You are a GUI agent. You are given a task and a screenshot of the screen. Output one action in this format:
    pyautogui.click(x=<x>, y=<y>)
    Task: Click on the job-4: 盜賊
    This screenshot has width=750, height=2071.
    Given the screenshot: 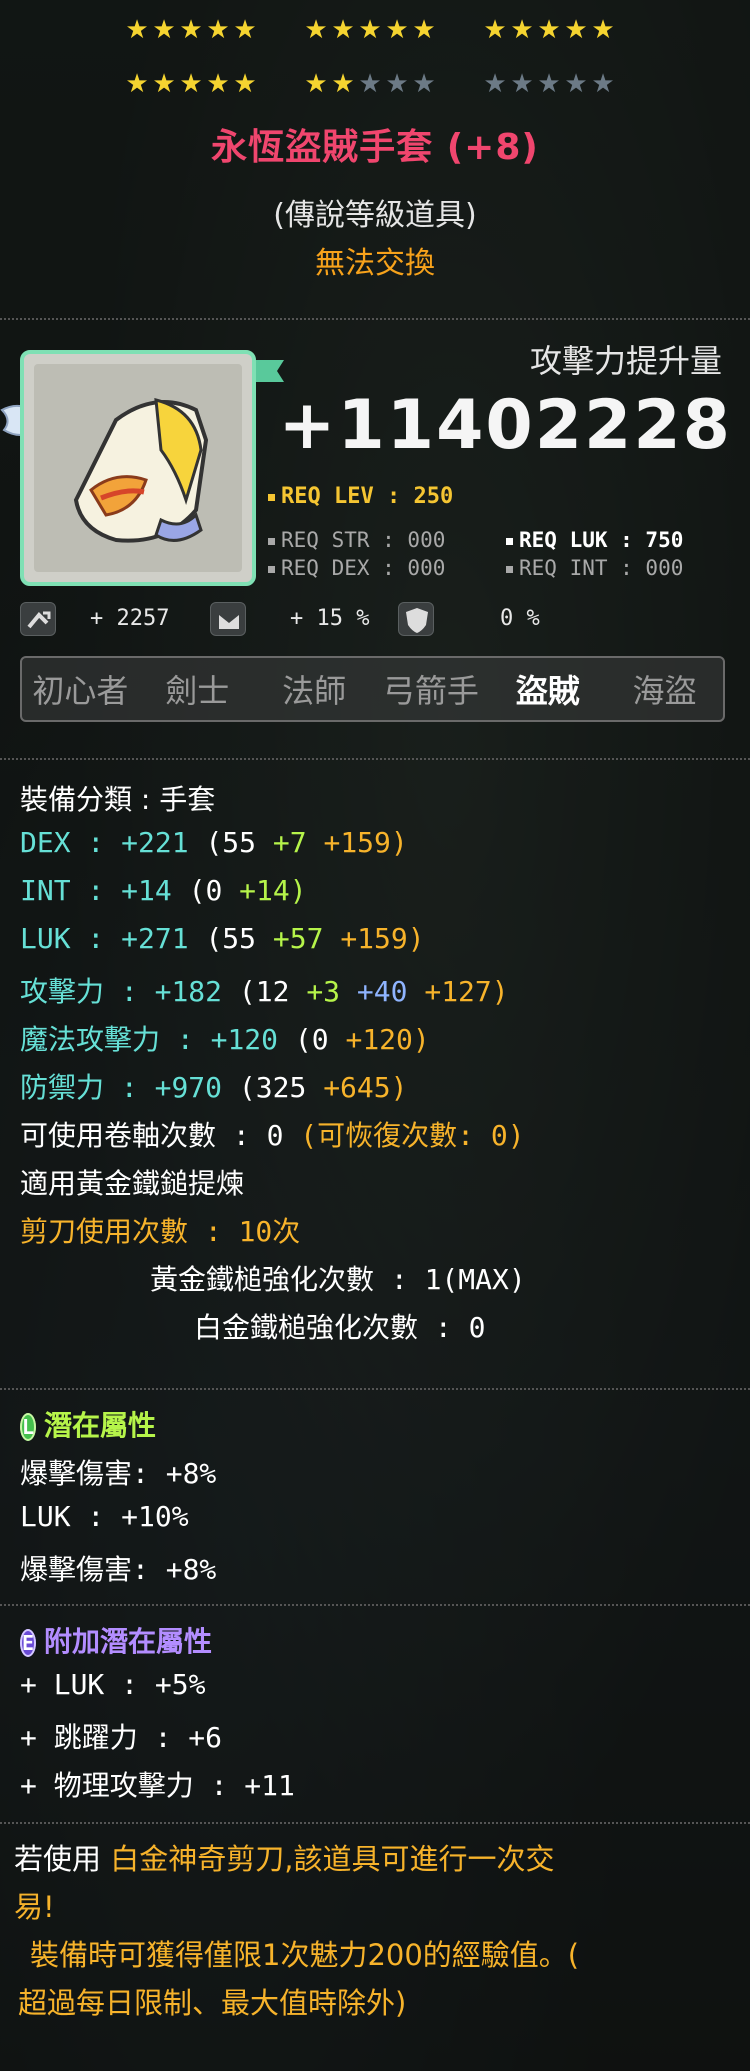 What is the action you would take?
    pyautogui.click(x=547, y=691)
    